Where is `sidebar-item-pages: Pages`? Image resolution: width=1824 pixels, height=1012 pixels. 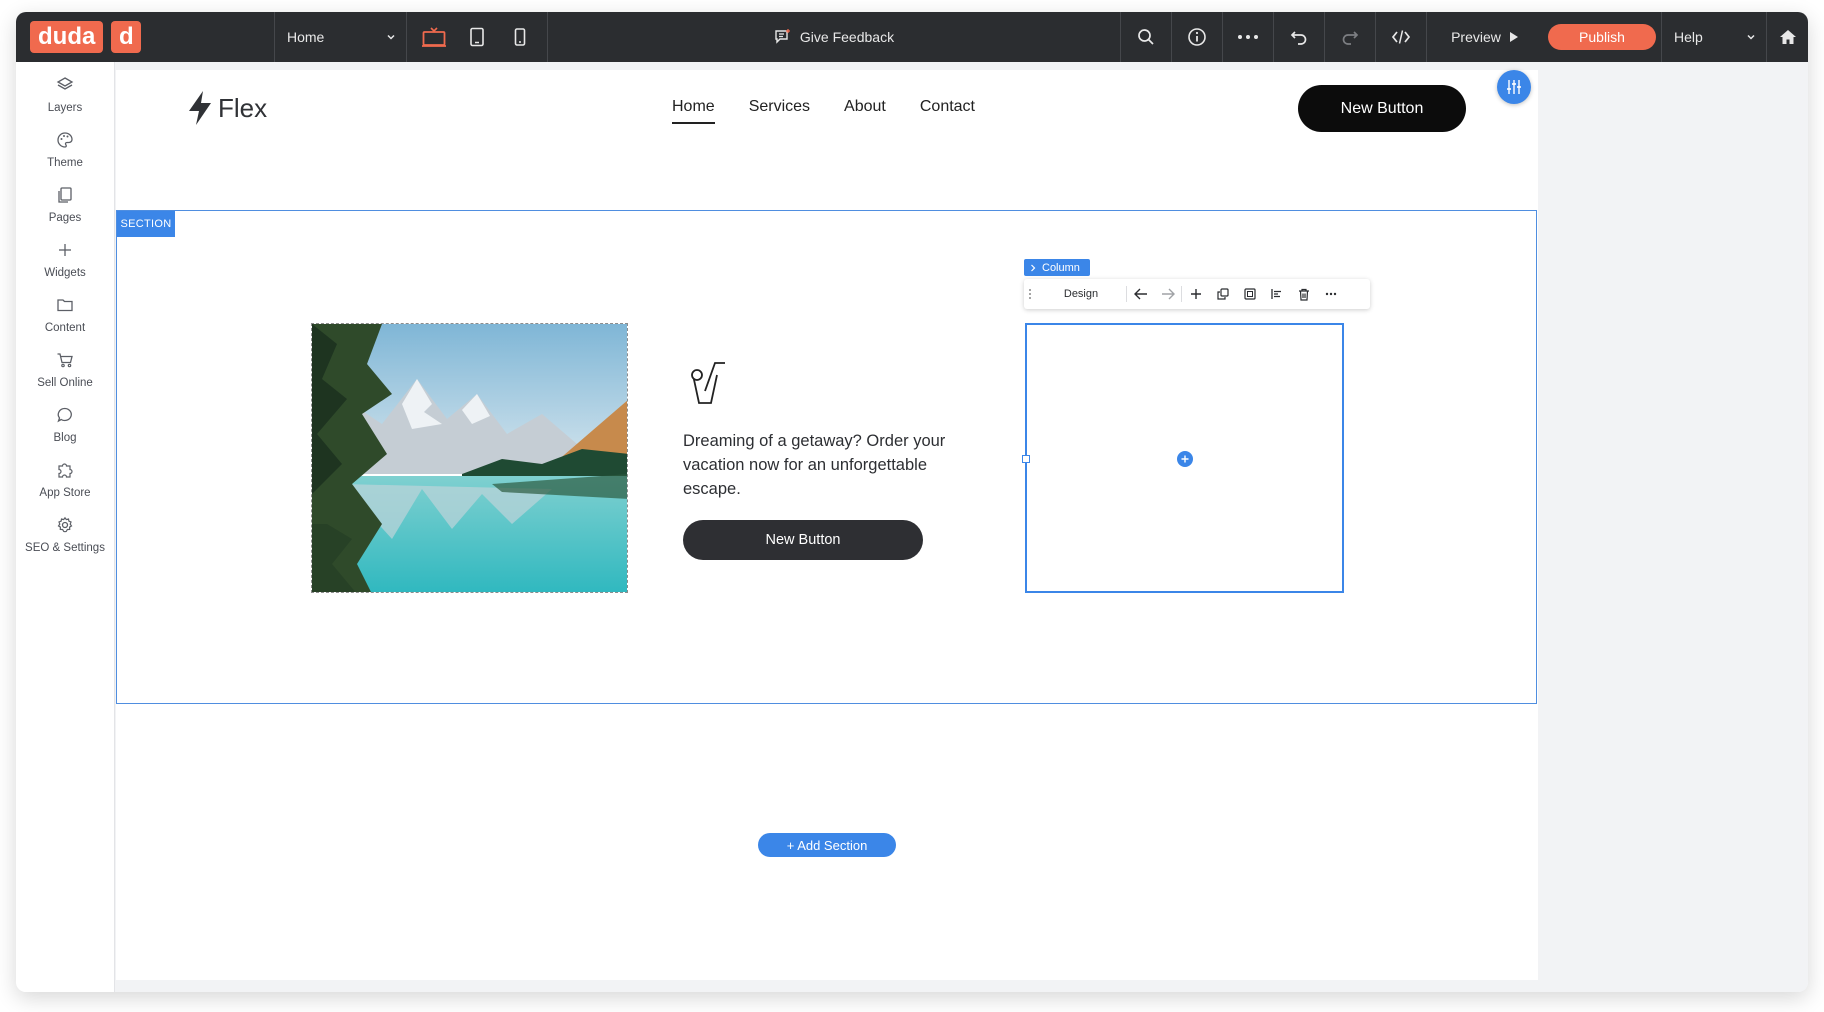 sidebar-item-pages: Pages is located at coordinates (65, 214).